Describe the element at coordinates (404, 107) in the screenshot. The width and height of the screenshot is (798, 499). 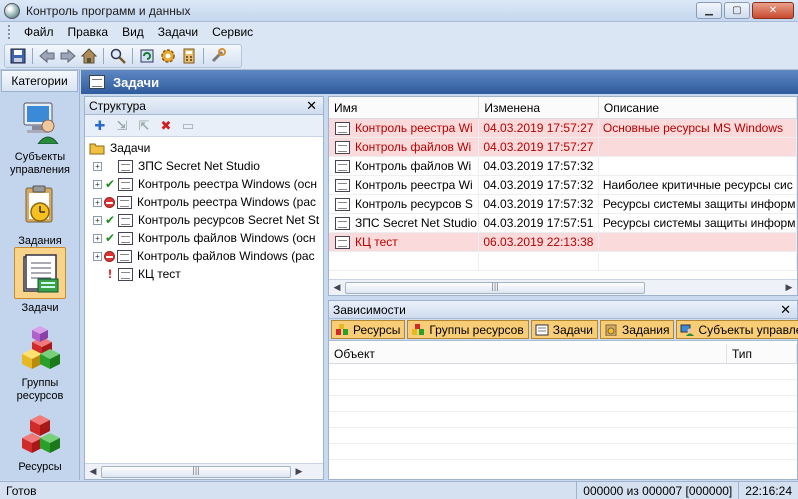
I see `column-name: Имя` at that location.